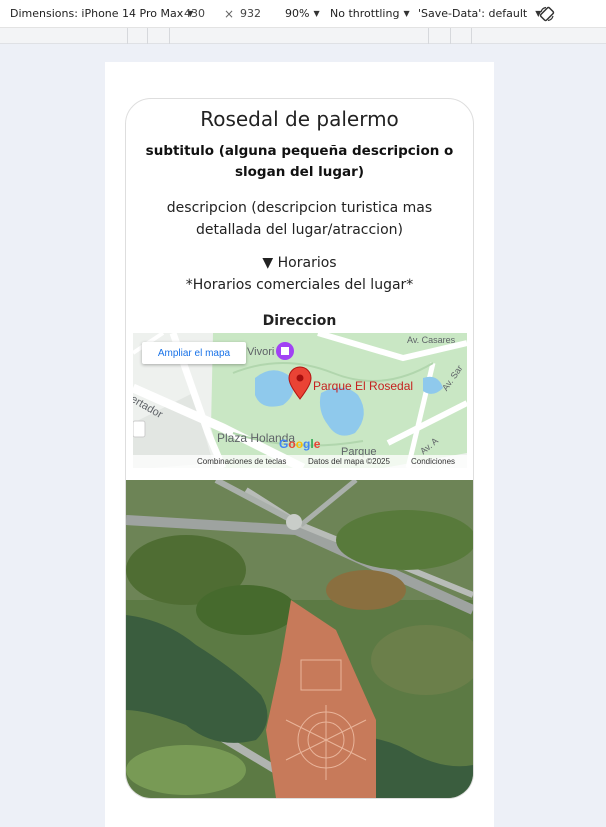 This screenshot has width=606, height=827. What do you see at coordinates (241, 461) in the screenshot?
I see `keyboard-shortcuts-link: Combinaciones de teclas` at bounding box center [241, 461].